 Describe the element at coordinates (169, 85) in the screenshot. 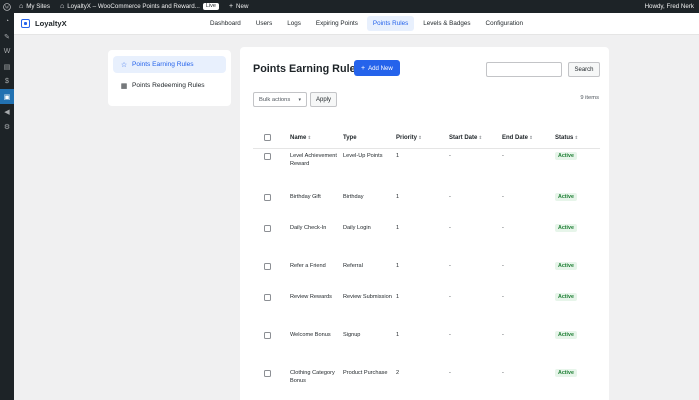

I see `side-nav-points-redeeming-rules: ▦ Points Redeeming Rules` at that location.